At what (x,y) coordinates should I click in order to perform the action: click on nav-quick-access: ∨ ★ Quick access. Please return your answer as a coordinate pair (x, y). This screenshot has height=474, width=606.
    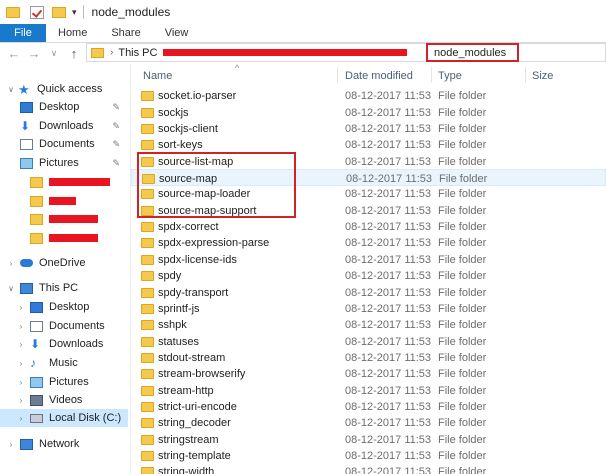
    Looking at the image, I should click on (64, 89).